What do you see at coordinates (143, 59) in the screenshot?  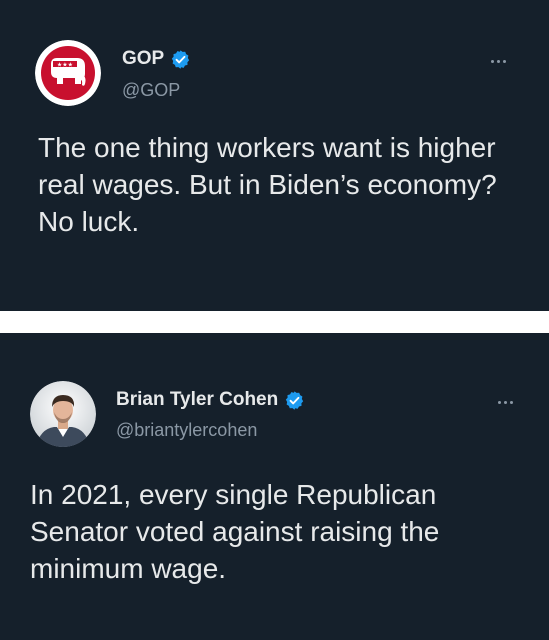 I see `display-name: GOP` at bounding box center [143, 59].